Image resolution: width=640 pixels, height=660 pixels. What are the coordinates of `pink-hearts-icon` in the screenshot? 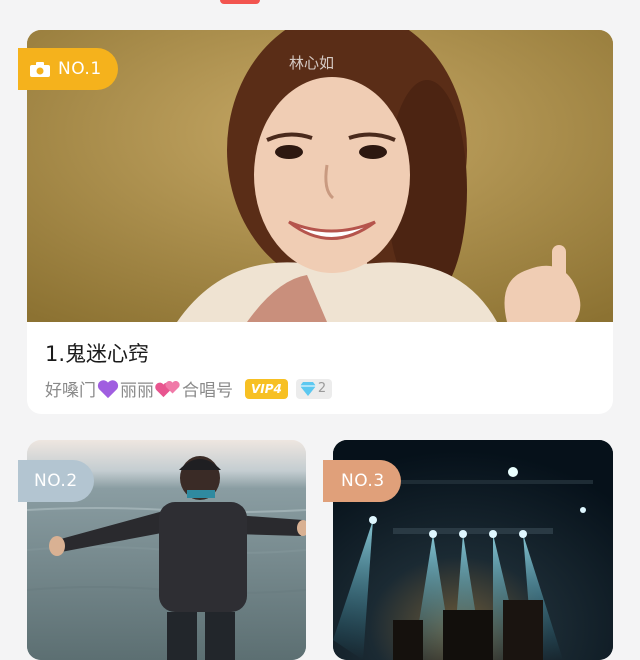 It's located at (167, 388).